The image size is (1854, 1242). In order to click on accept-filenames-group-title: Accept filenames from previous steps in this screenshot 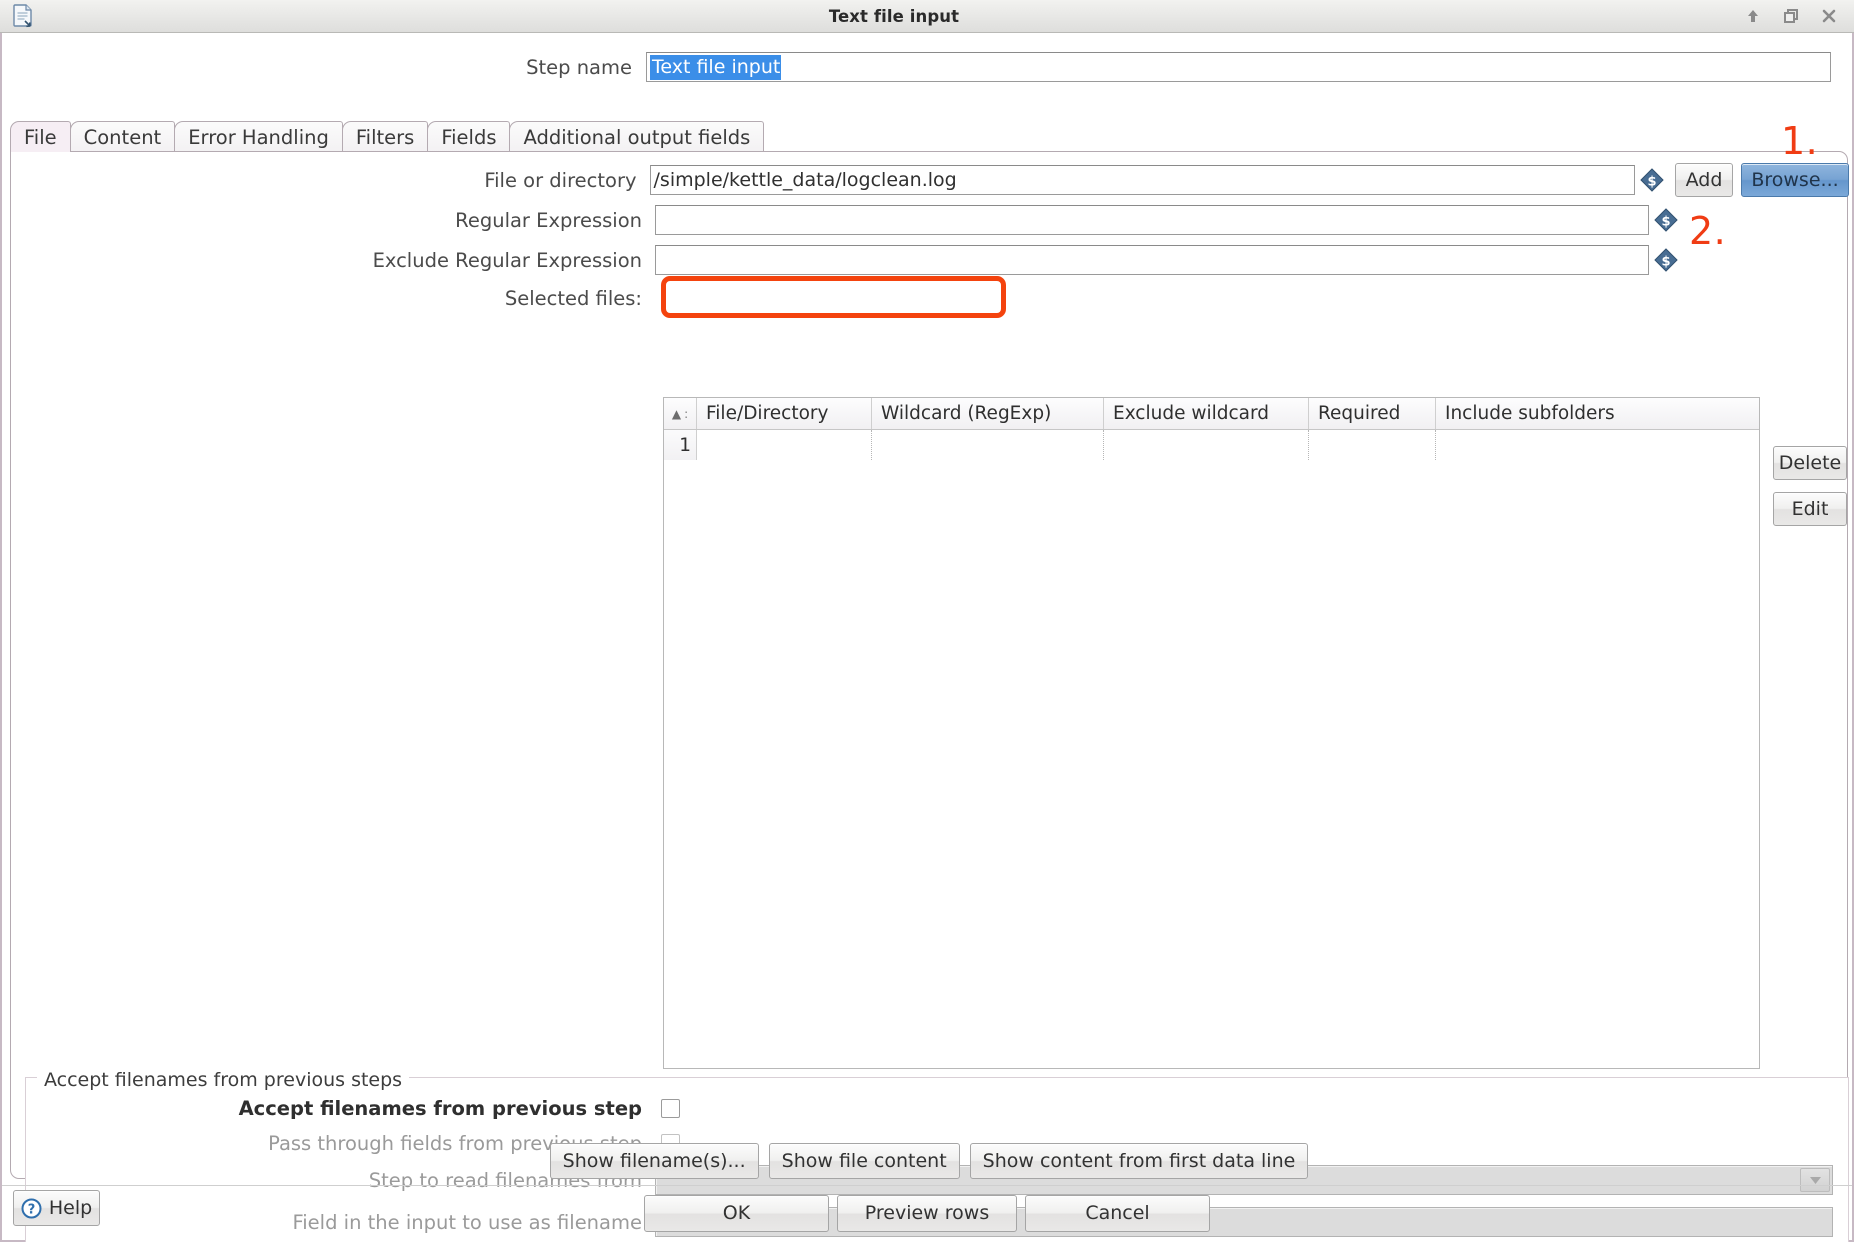, I will do `click(223, 1080)`.